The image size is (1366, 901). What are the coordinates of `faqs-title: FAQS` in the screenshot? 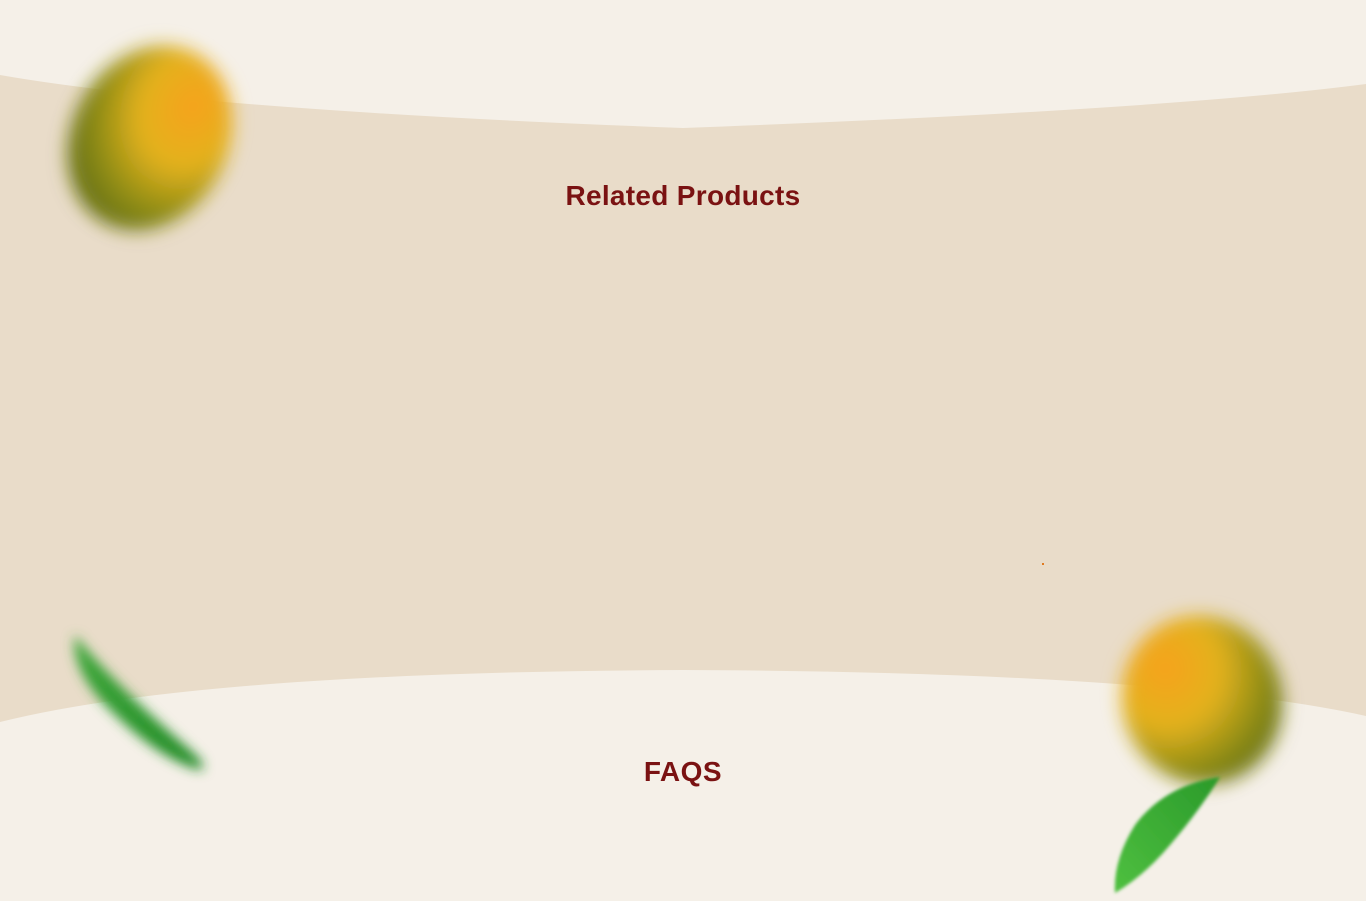 It's located at (683, 771).